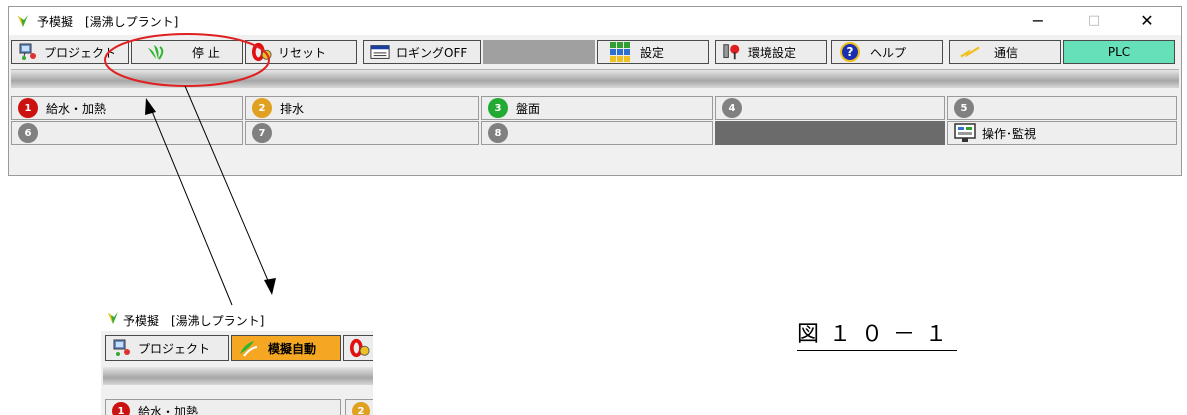 The width and height of the screenshot is (1187, 415). What do you see at coordinates (248, 348) in the screenshot?
I see `auto-leaf-icon` at bounding box center [248, 348].